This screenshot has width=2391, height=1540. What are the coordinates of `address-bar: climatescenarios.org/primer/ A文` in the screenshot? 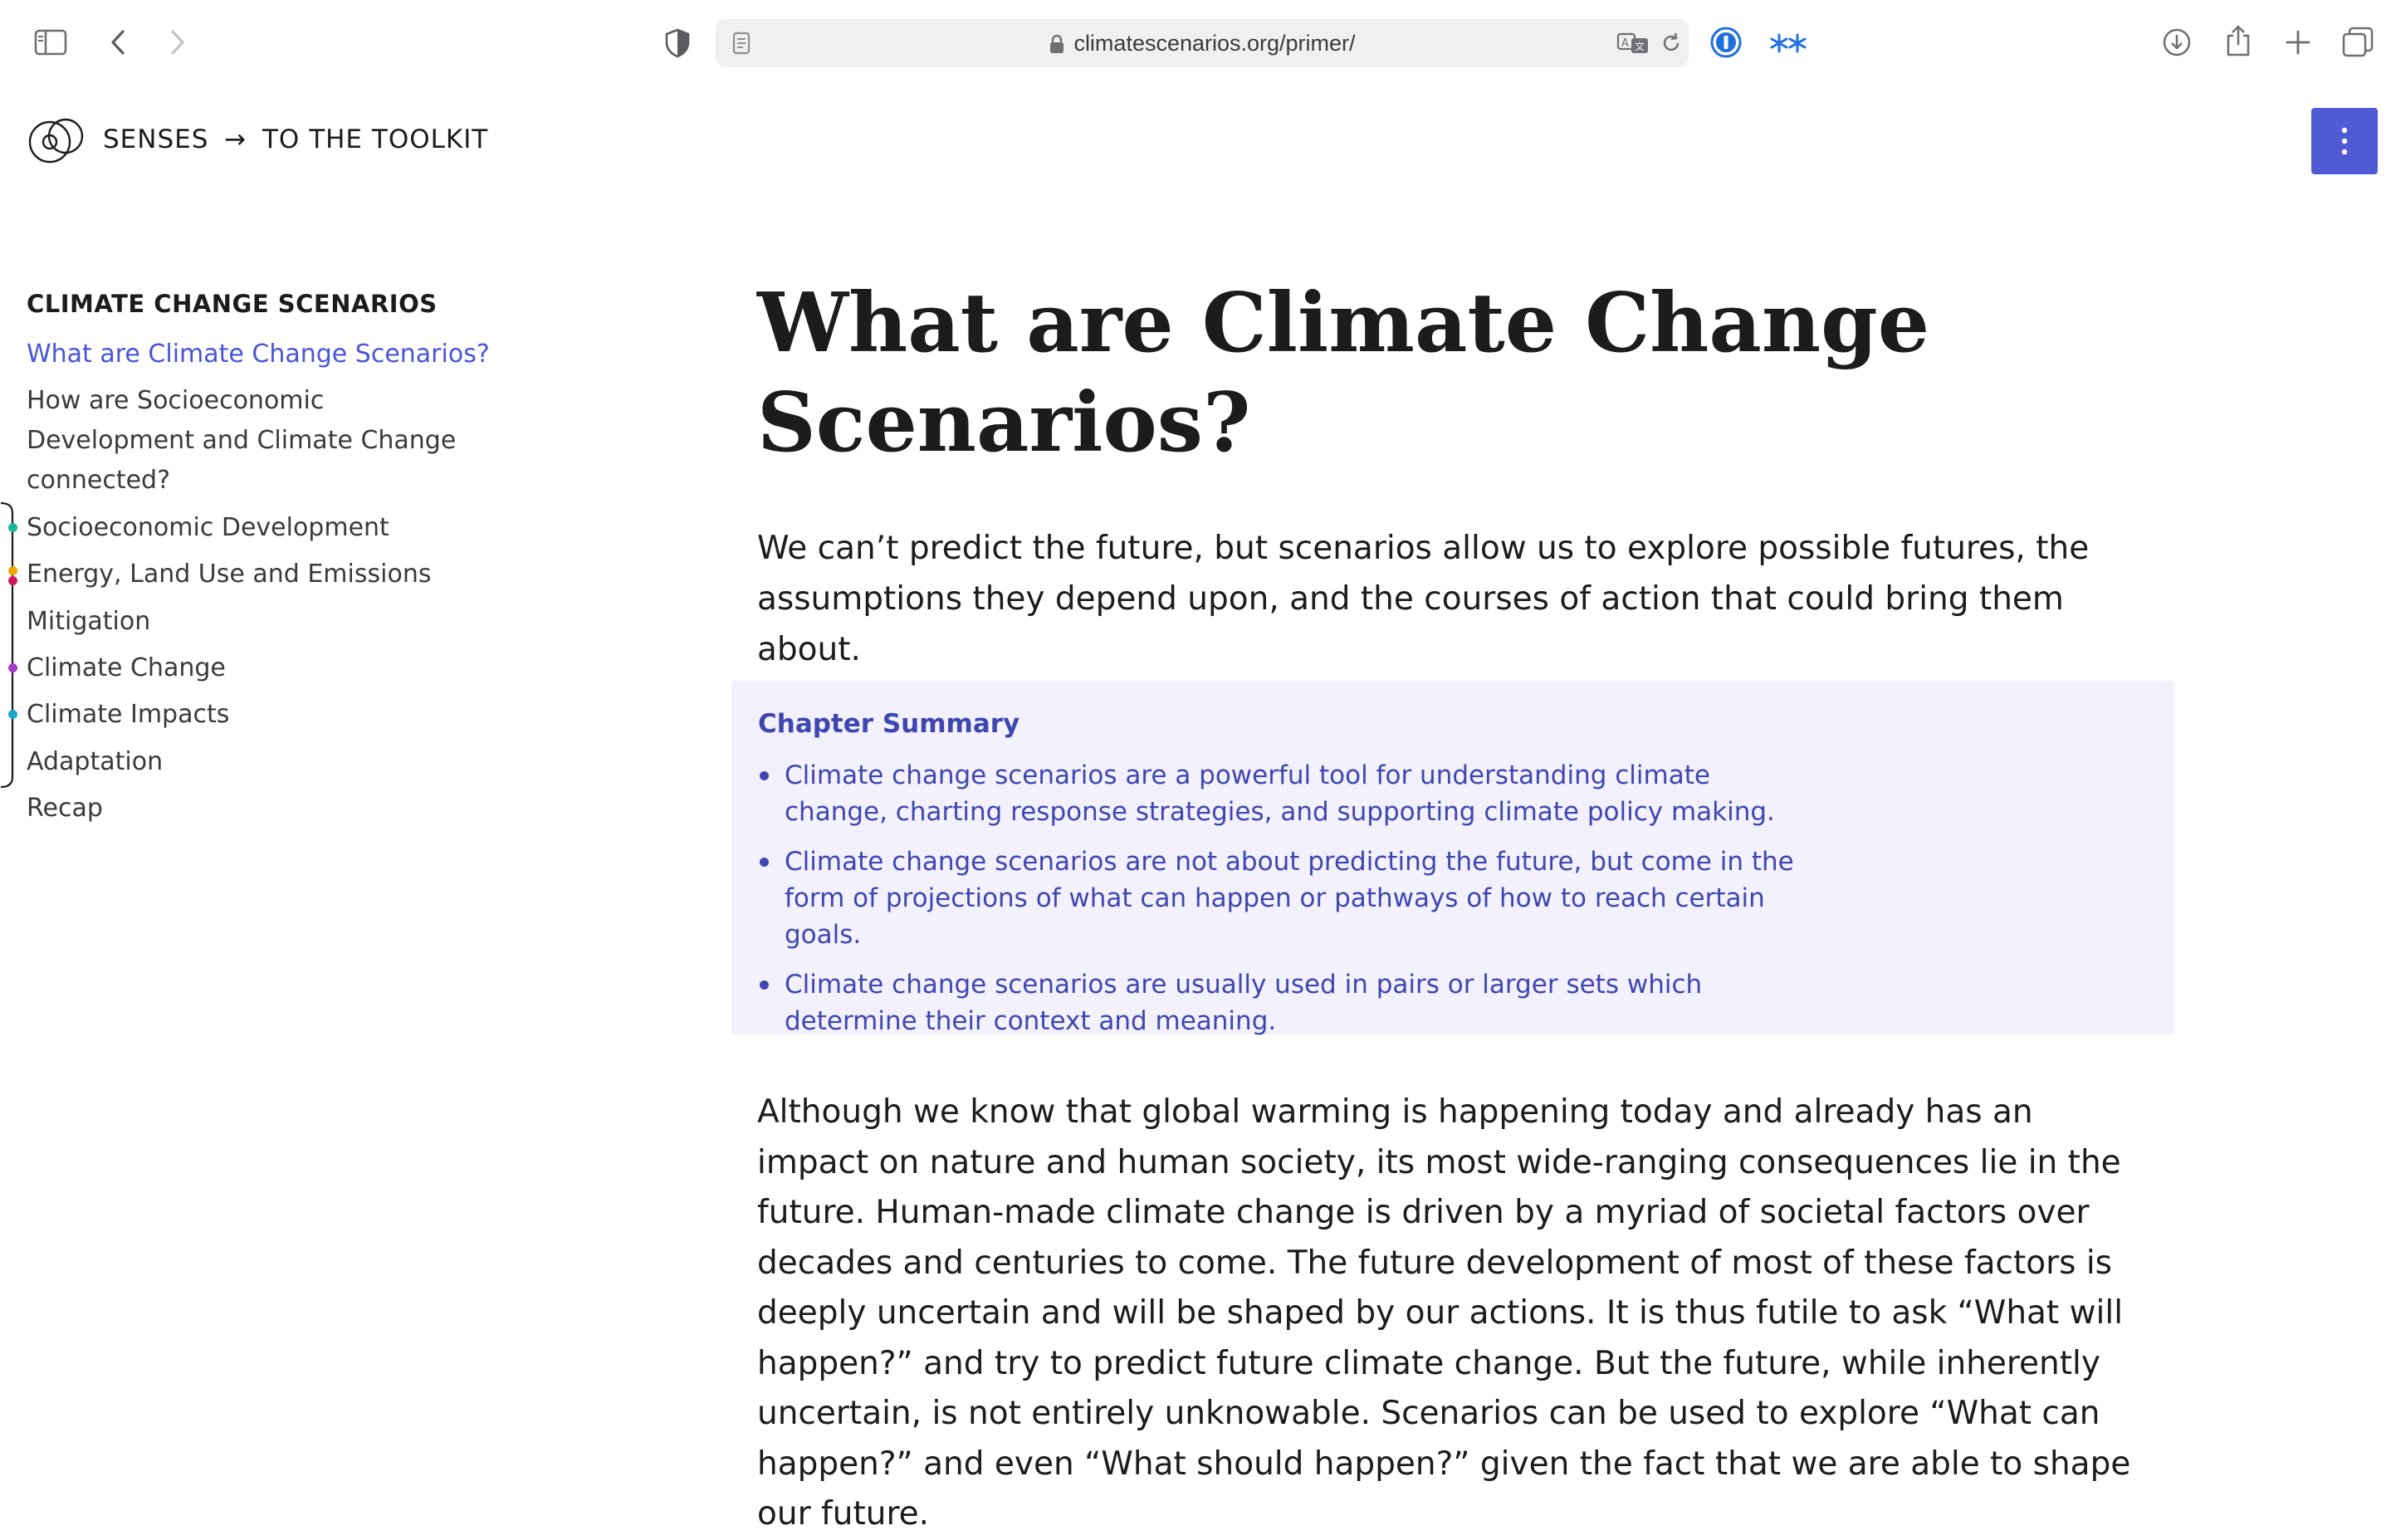 It's located at (1202, 43).